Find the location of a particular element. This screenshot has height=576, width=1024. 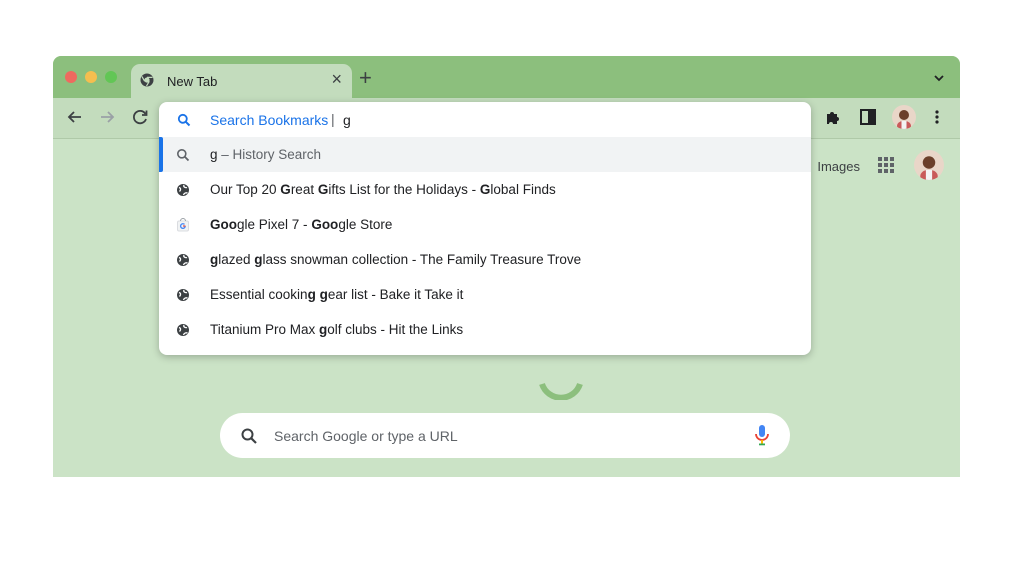

suggestion-text-part: le is located at coordinates (250, 224).